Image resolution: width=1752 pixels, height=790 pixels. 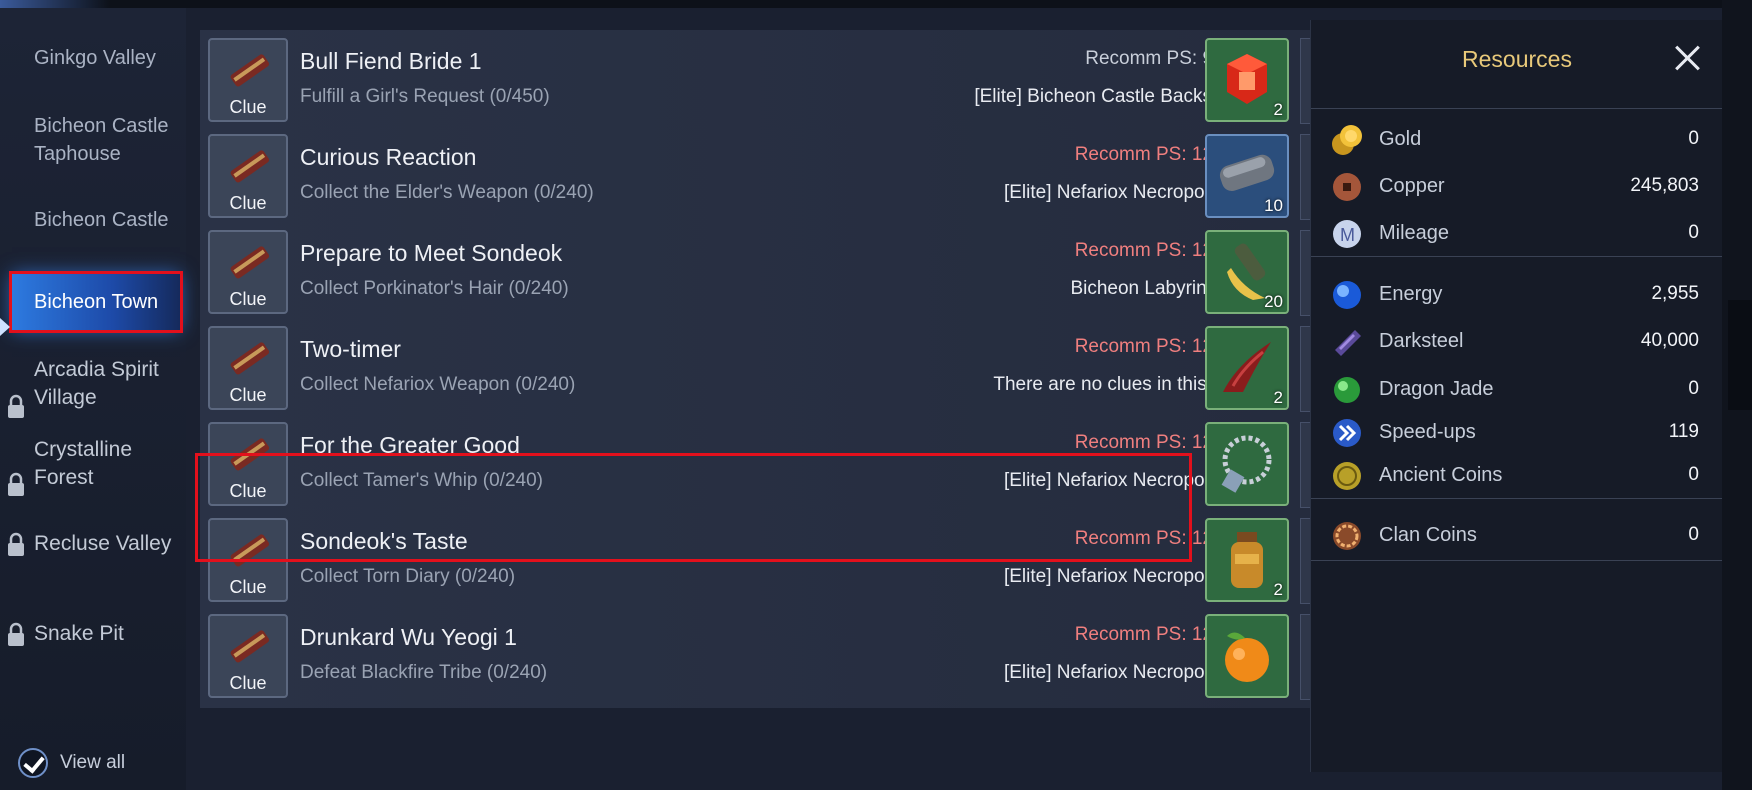 I want to click on gold-coins-icon, so click(x=1347, y=140).